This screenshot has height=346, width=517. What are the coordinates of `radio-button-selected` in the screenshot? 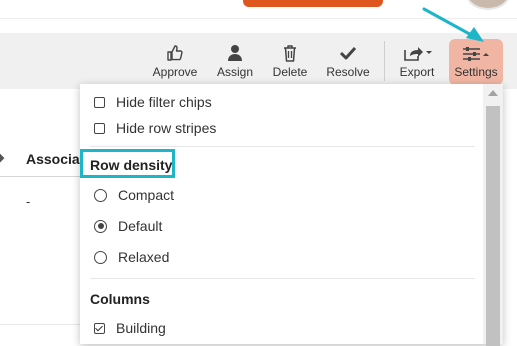 It's located at (100, 226).